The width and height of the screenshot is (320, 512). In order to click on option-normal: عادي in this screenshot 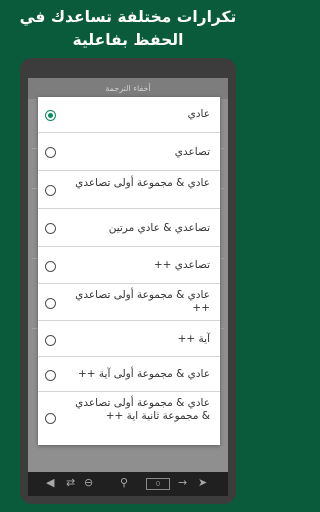, I will do `click(129, 115)`.